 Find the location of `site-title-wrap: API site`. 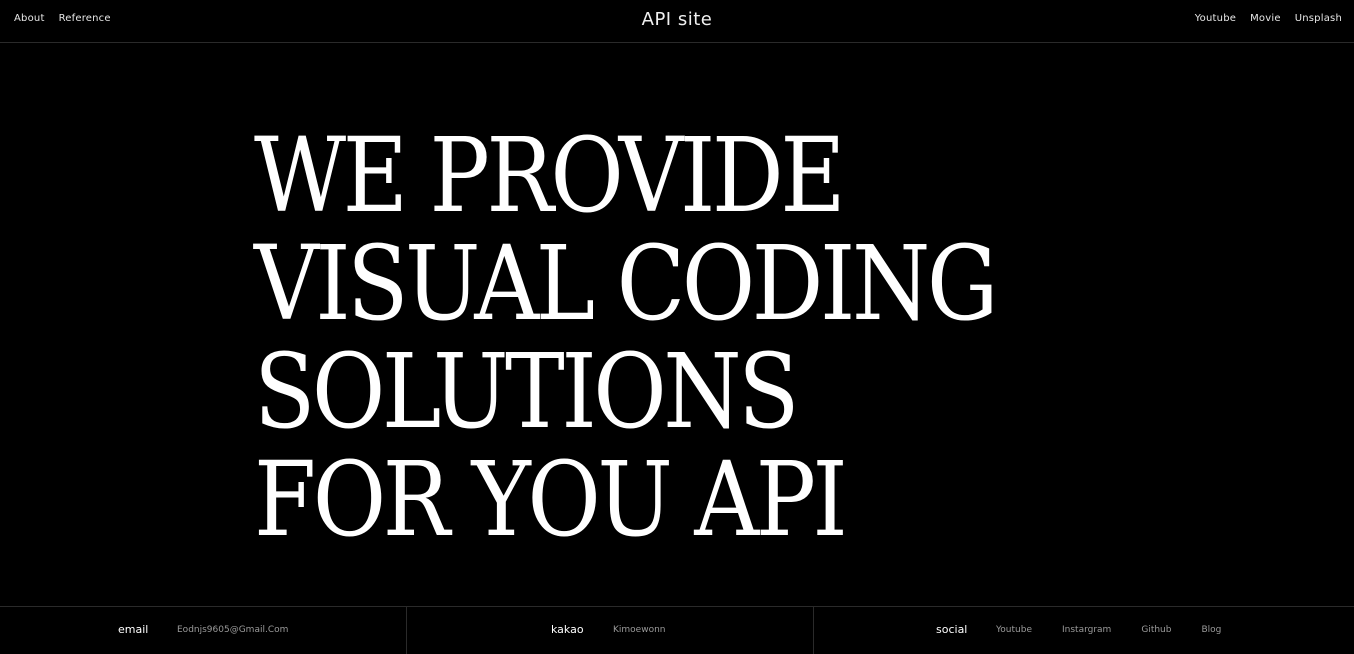

site-title-wrap: API site is located at coordinates (677, 19).